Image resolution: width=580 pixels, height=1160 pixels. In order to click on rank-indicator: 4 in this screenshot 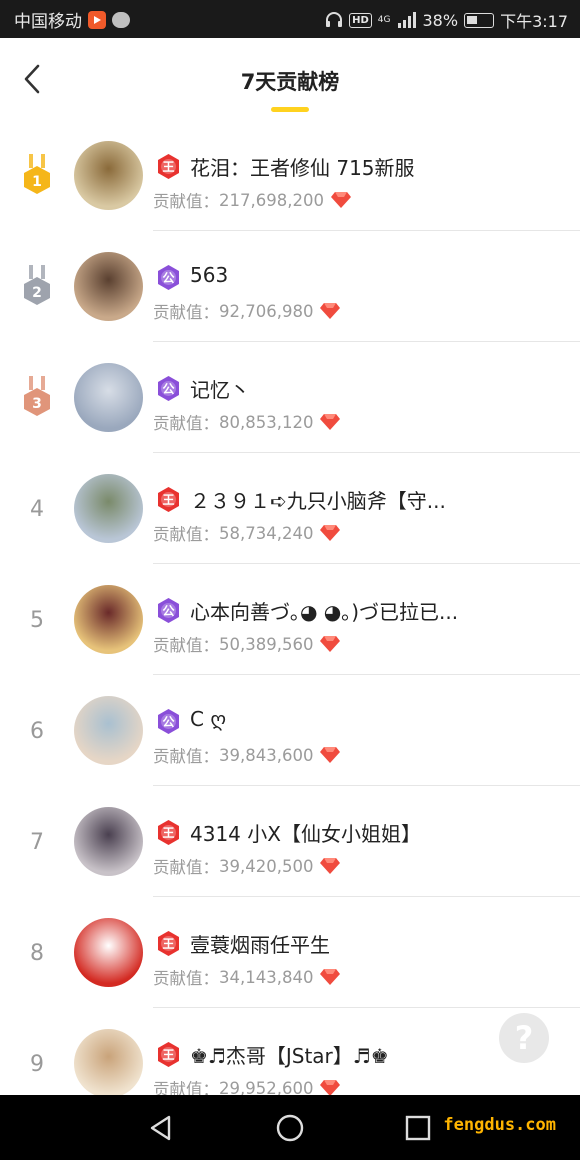, I will do `click(37, 510)`.